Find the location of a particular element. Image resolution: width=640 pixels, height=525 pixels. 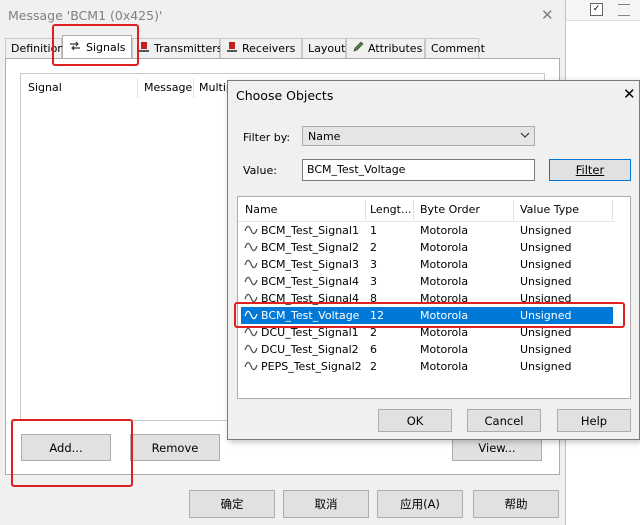

tab-signals-label: Signals is located at coordinates (106, 47).